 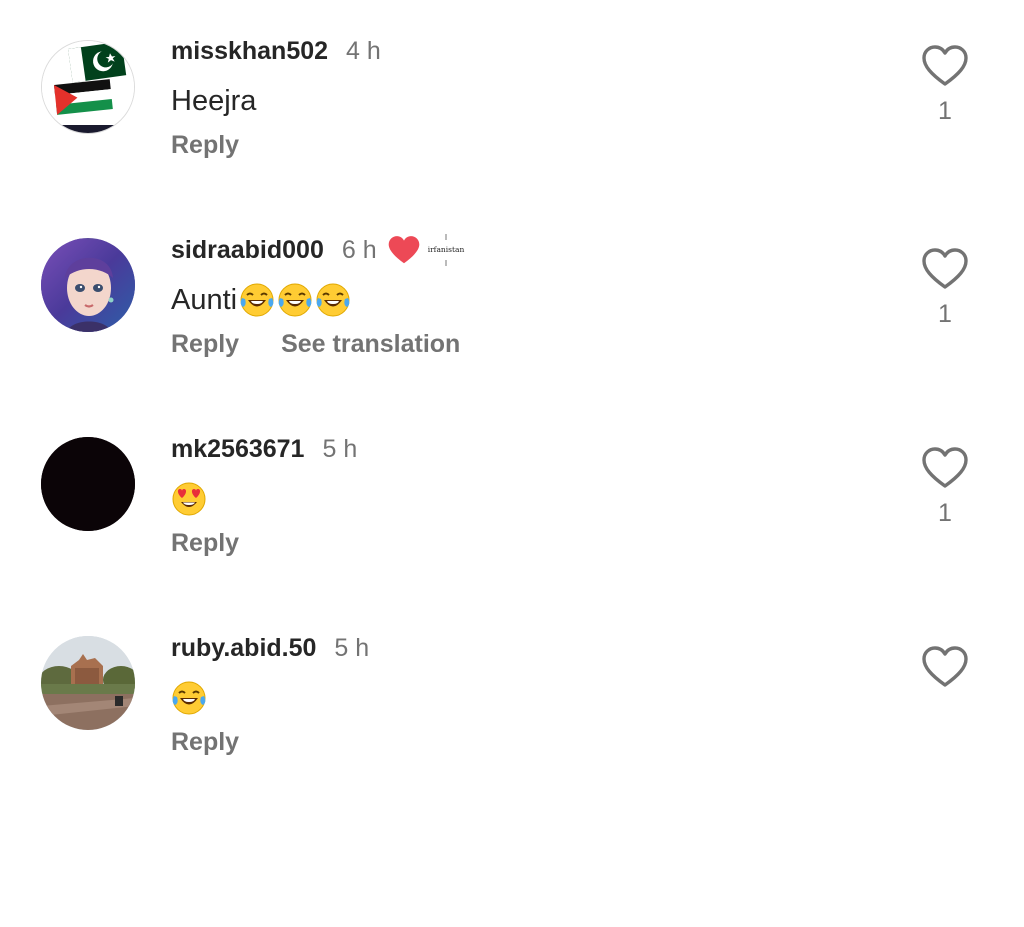 What do you see at coordinates (237, 449) in the screenshot?
I see `username: mk2563671` at bounding box center [237, 449].